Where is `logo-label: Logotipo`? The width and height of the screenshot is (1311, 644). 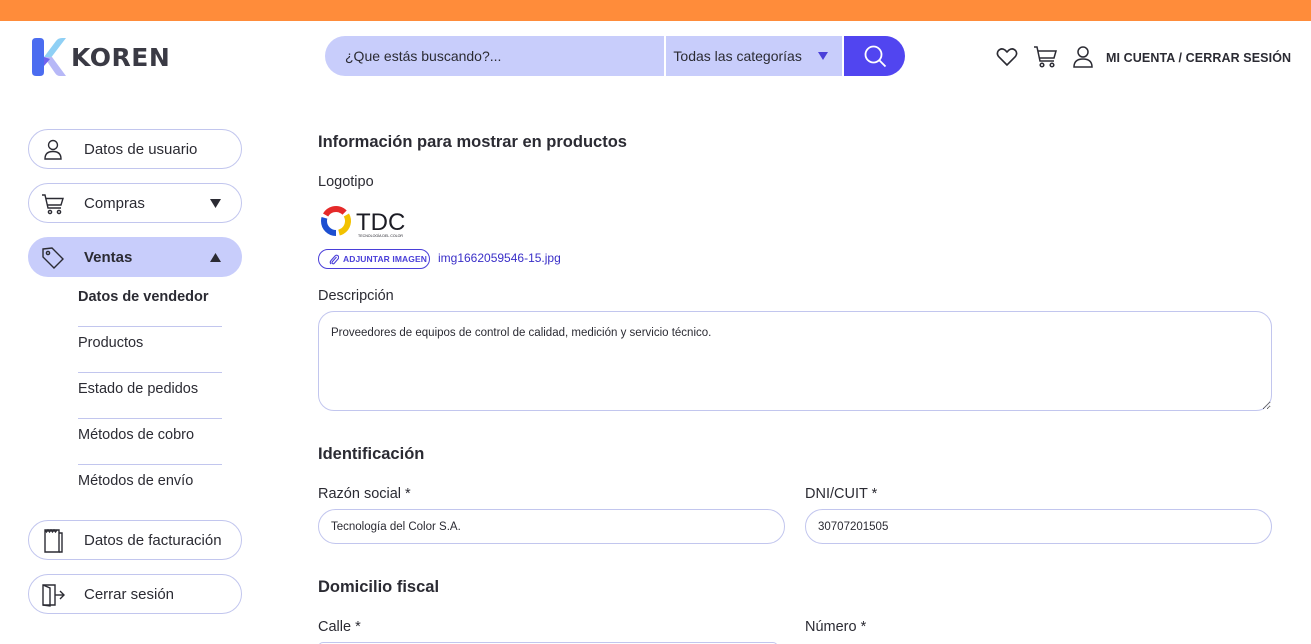
logo-label: Logotipo is located at coordinates (346, 182).